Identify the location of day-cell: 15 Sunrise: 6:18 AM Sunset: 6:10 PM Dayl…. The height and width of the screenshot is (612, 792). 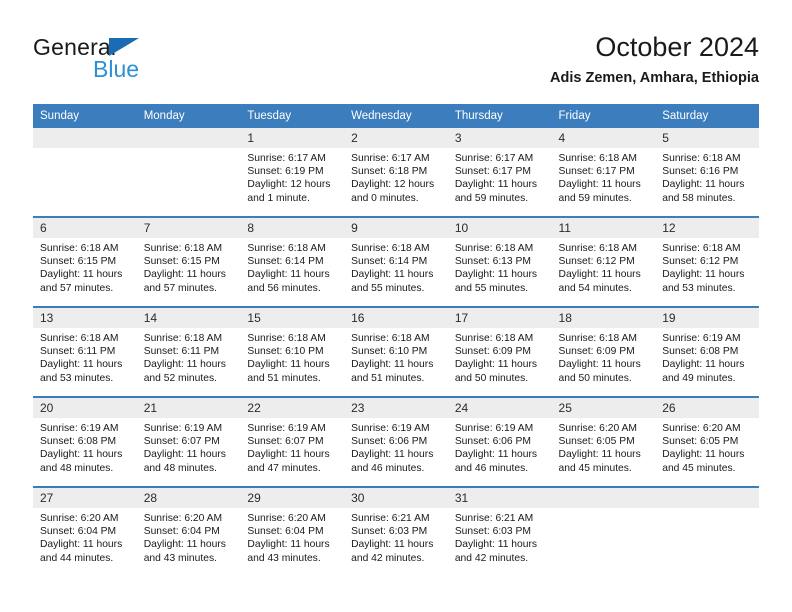
(292, 351).